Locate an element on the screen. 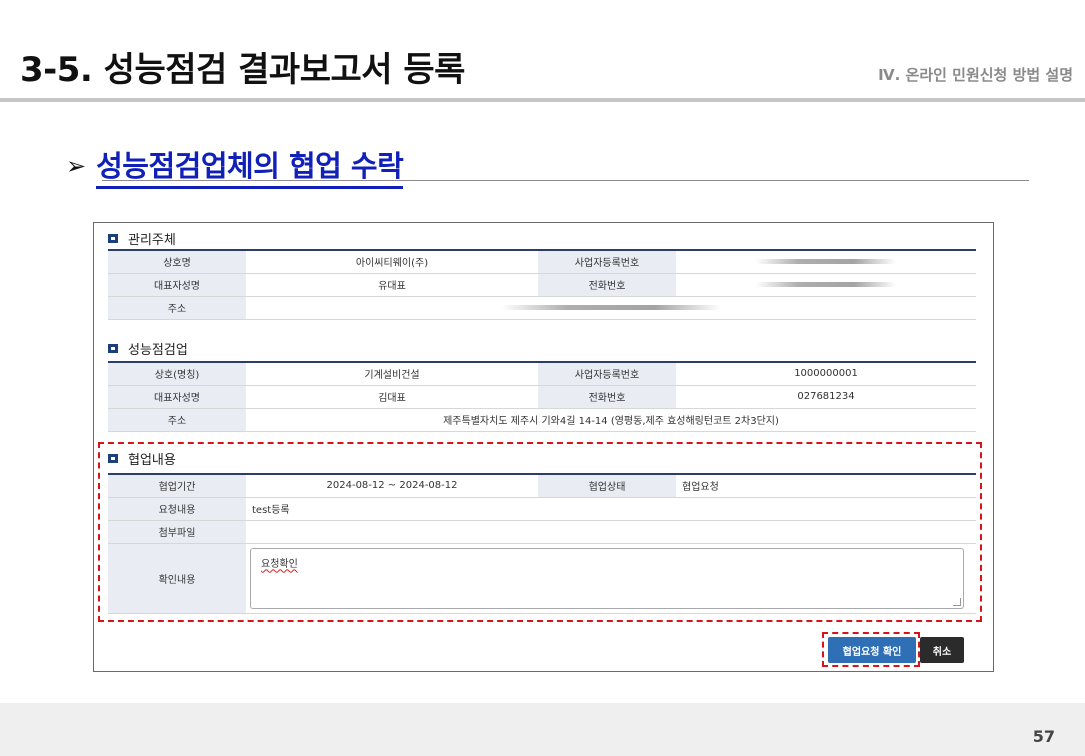  management-table: 상호명 아이씨티웨이(주) 사업자등록번호 대표자성명 유대표 전화번호 주소 is located at coordinates (542, 284).